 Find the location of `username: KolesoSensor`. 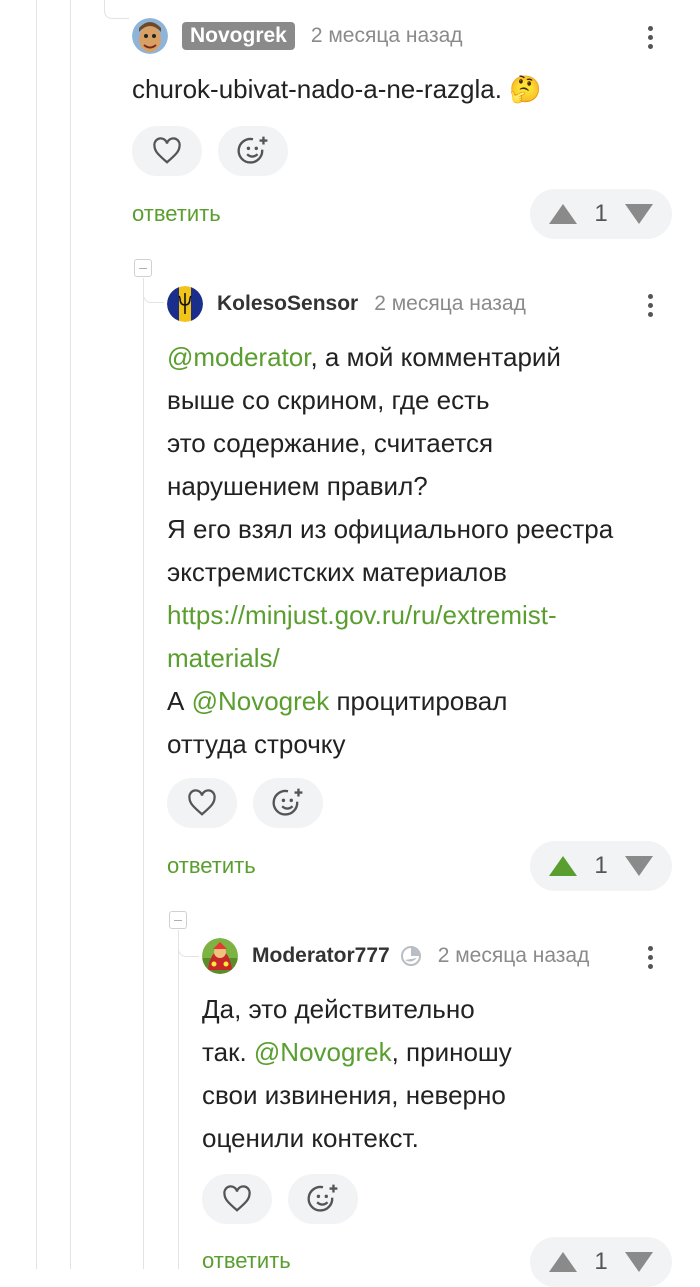

username: KolesoSensor is located at coordinates (287, 304).